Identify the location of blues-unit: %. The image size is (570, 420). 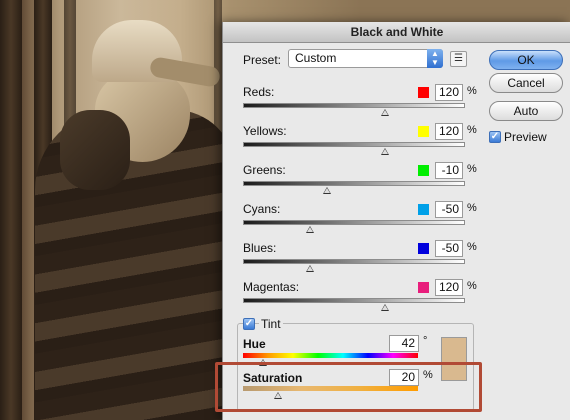
(472, 247).